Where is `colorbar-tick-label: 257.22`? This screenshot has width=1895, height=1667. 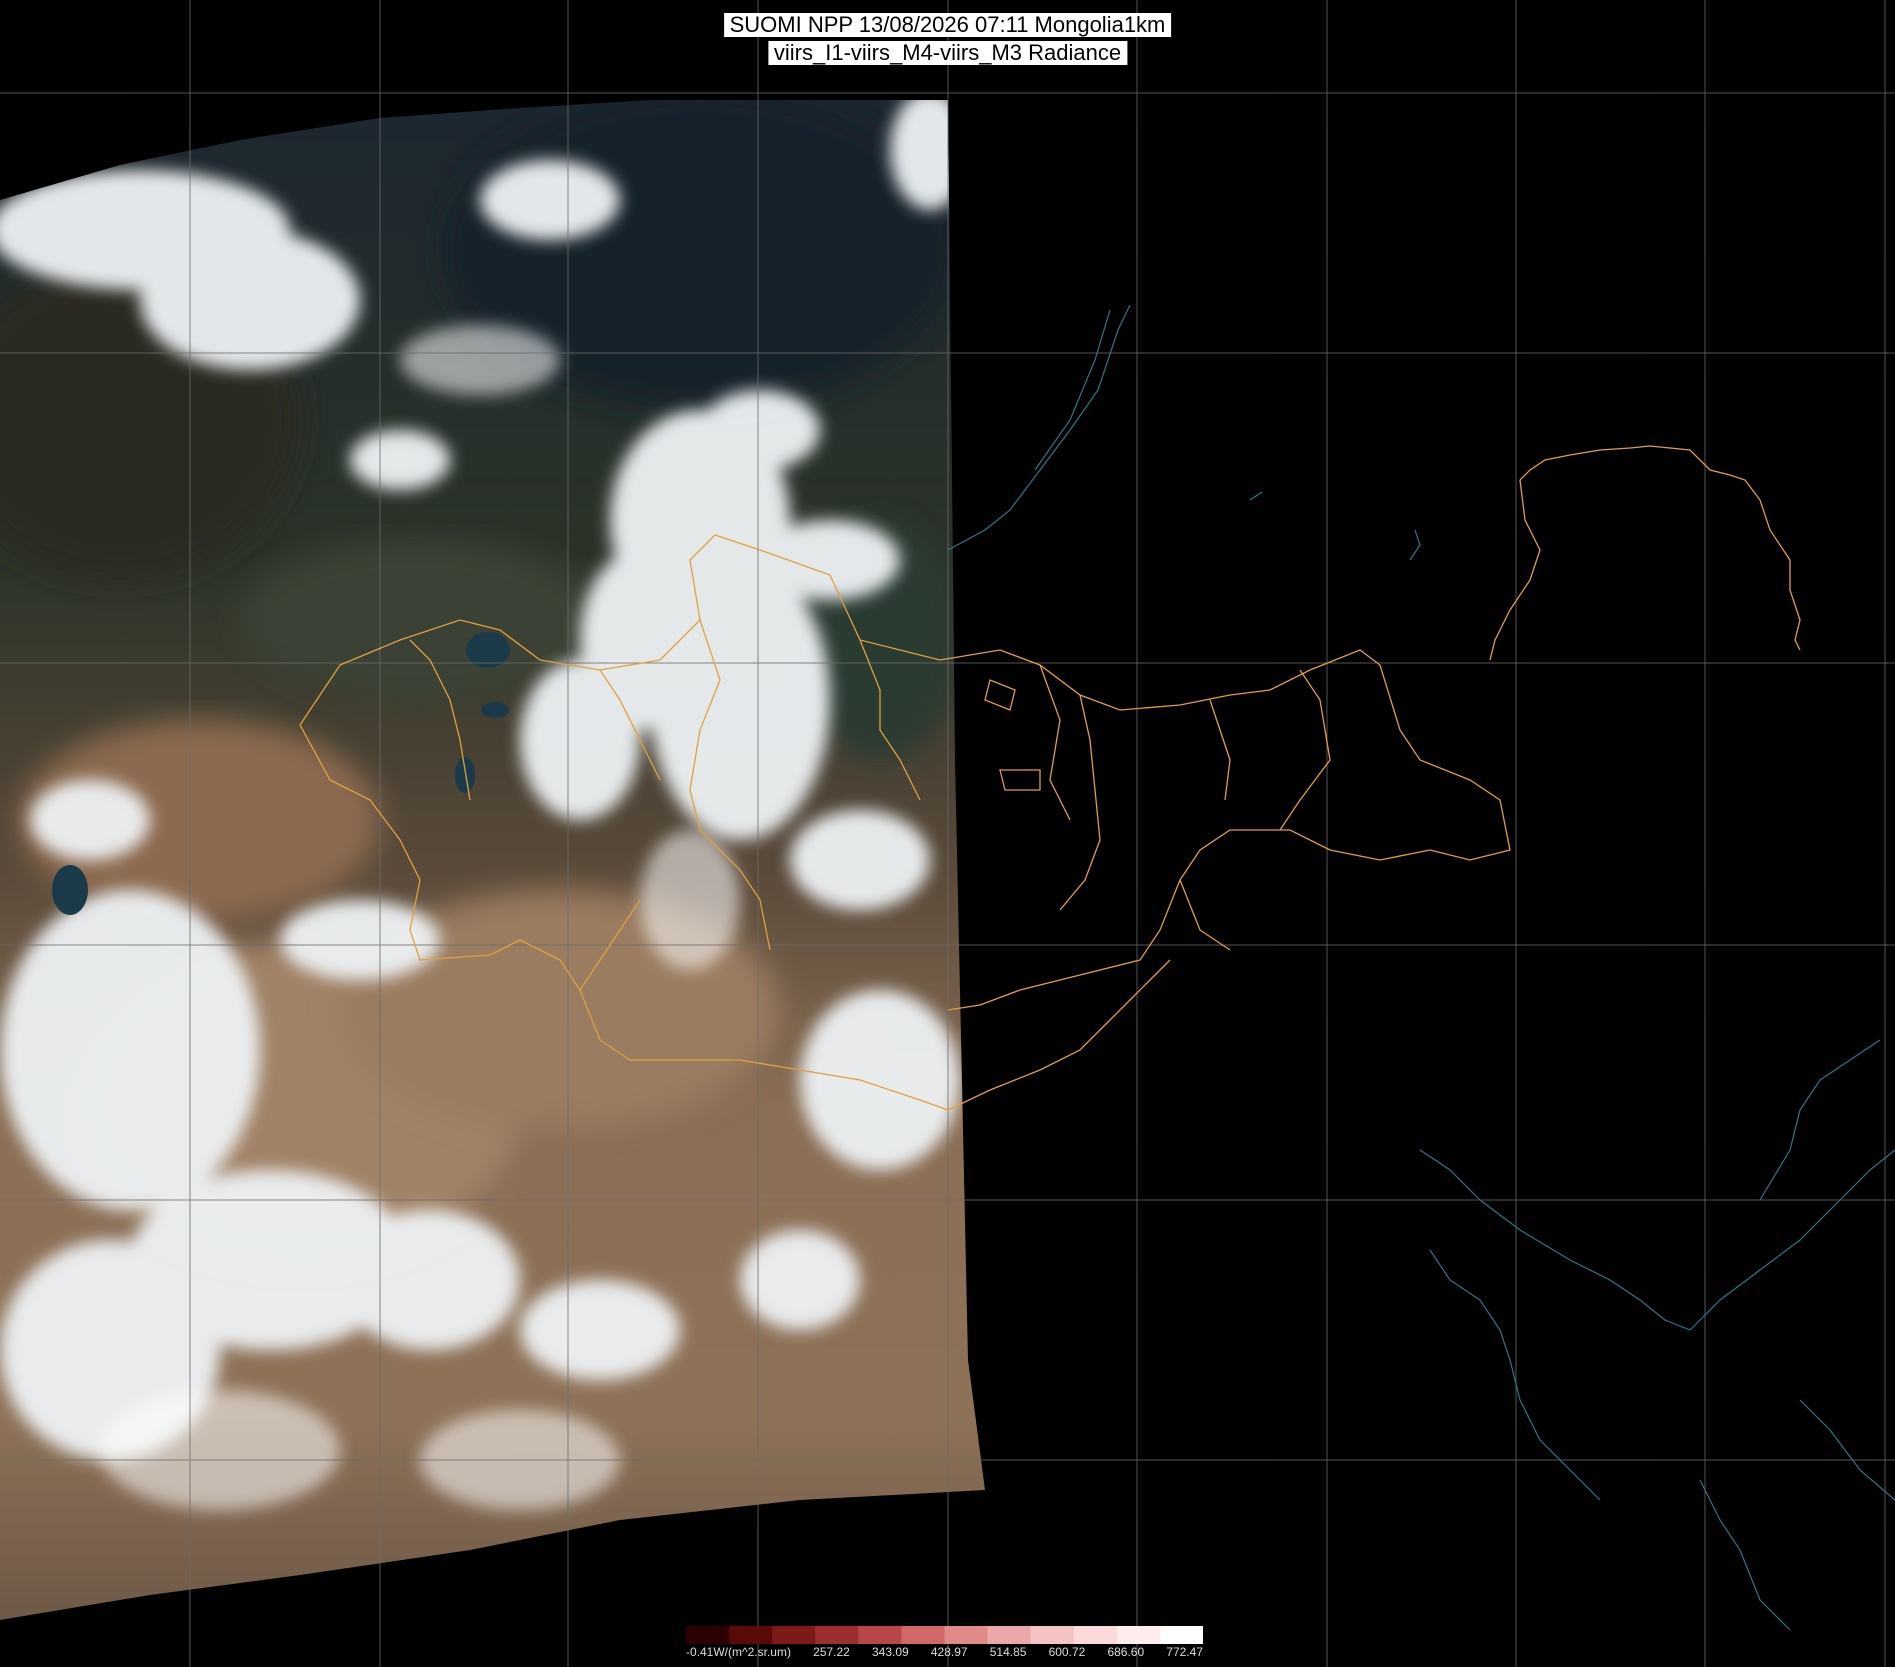
colorbar-tick-label: 257.22 is located at coordinates (831, 1652).